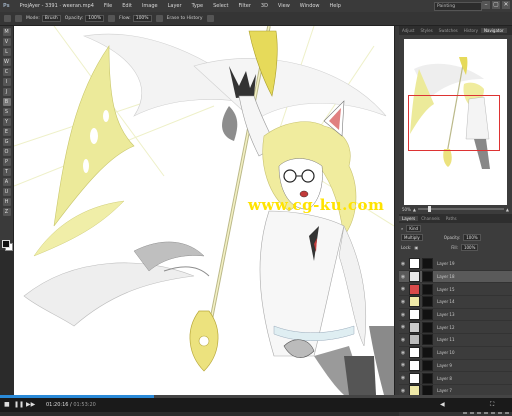  I want to click on menu-image: Image, so click(150, 6).